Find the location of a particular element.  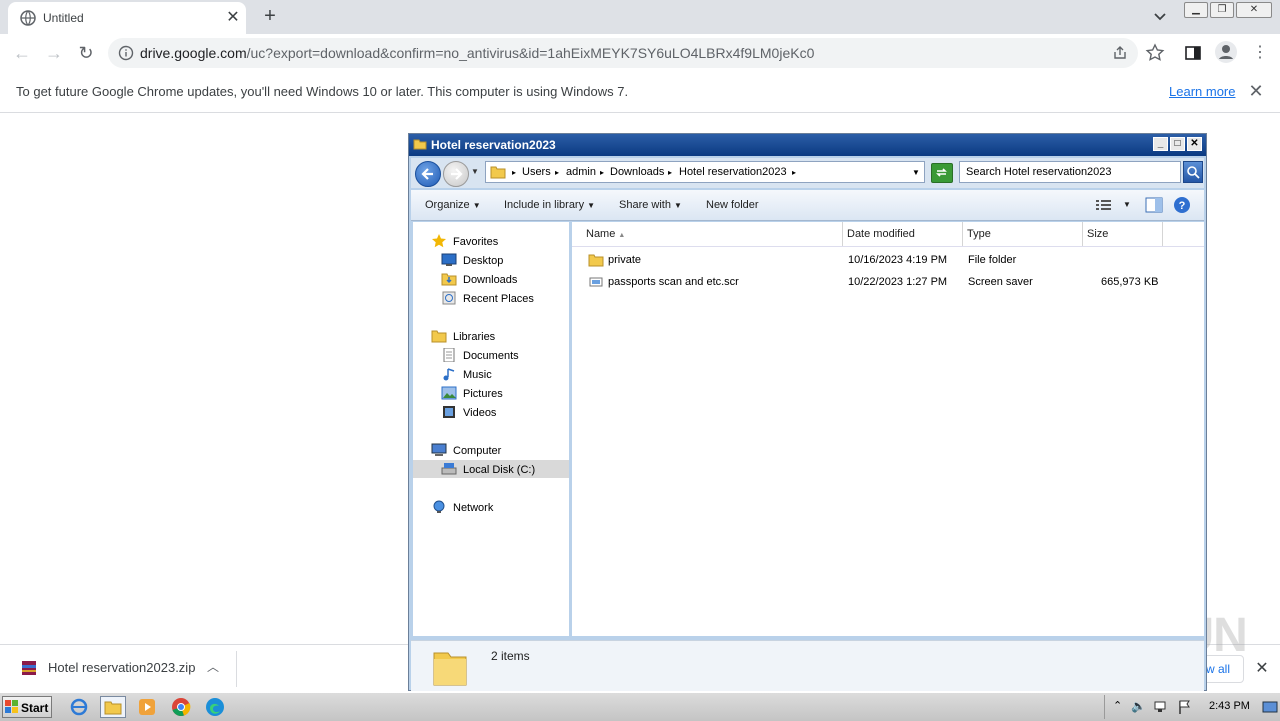

volume-icon: 🔈 is located at coordinates (1138, 706).